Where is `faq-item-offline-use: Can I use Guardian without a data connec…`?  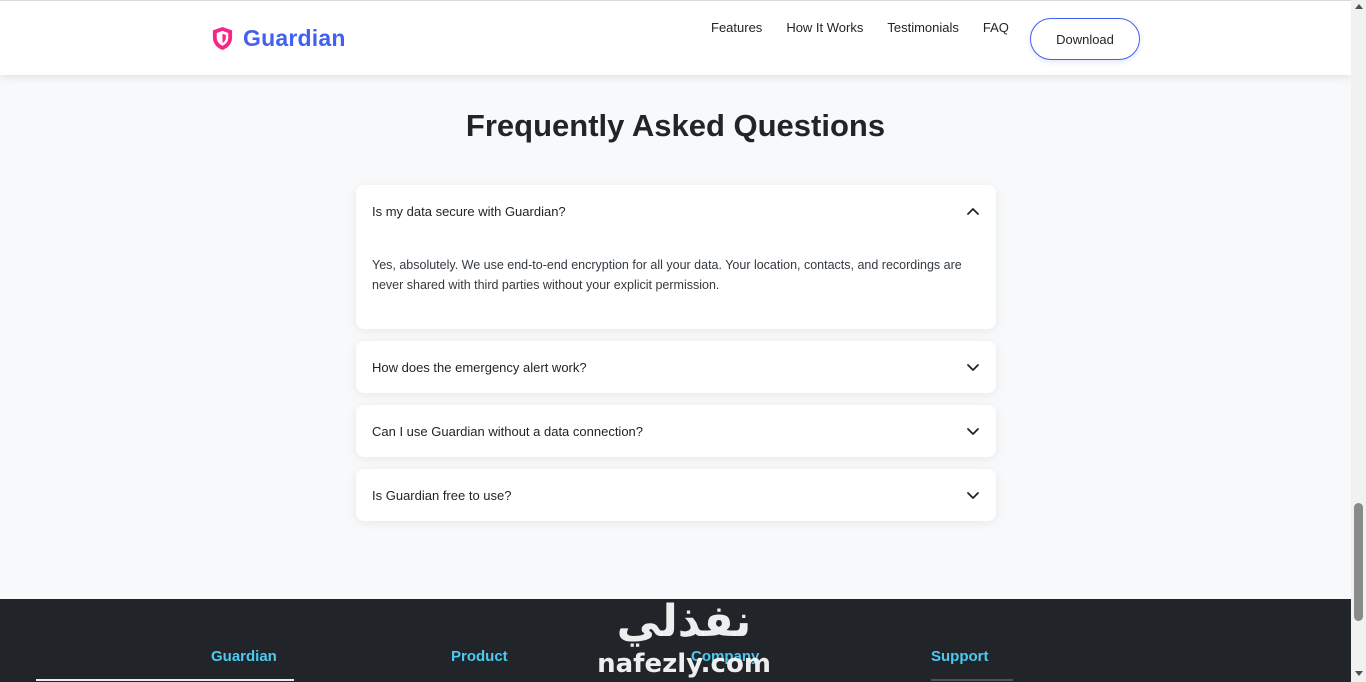
faq-item-offline-use: Can I use Guardian without a data connec… is located at coordinates (676, 431).